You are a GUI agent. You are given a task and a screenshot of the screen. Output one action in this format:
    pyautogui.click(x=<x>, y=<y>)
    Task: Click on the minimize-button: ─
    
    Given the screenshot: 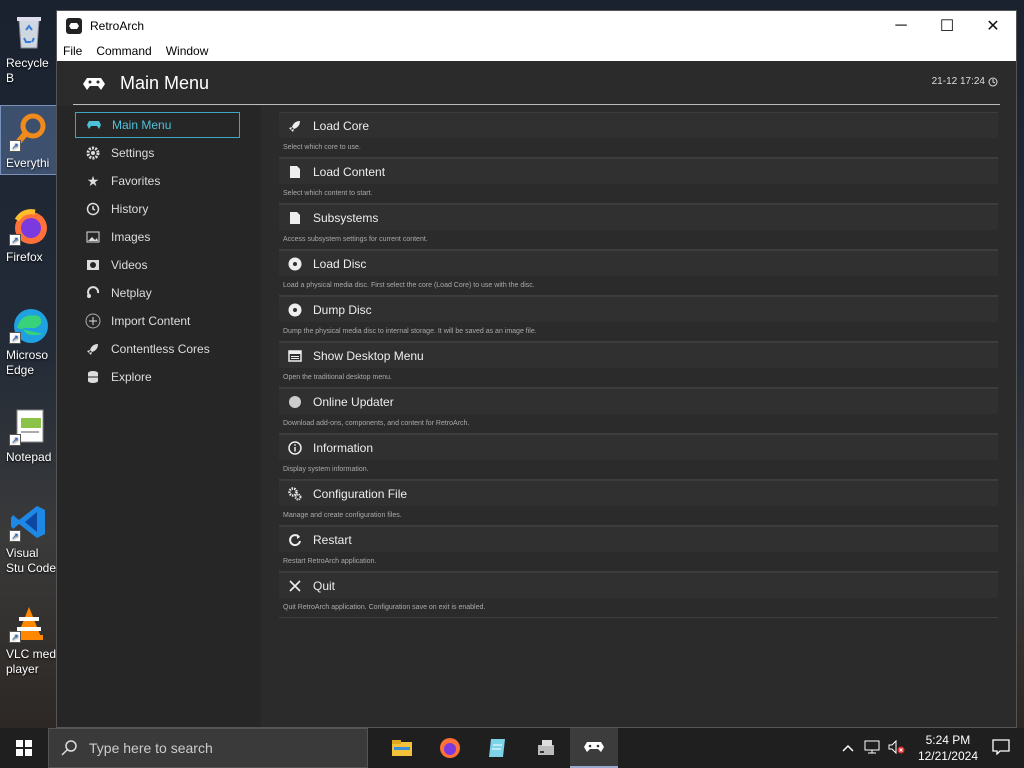 What is the action you would take?
    pyautogui.click(x=901, y=26)
    